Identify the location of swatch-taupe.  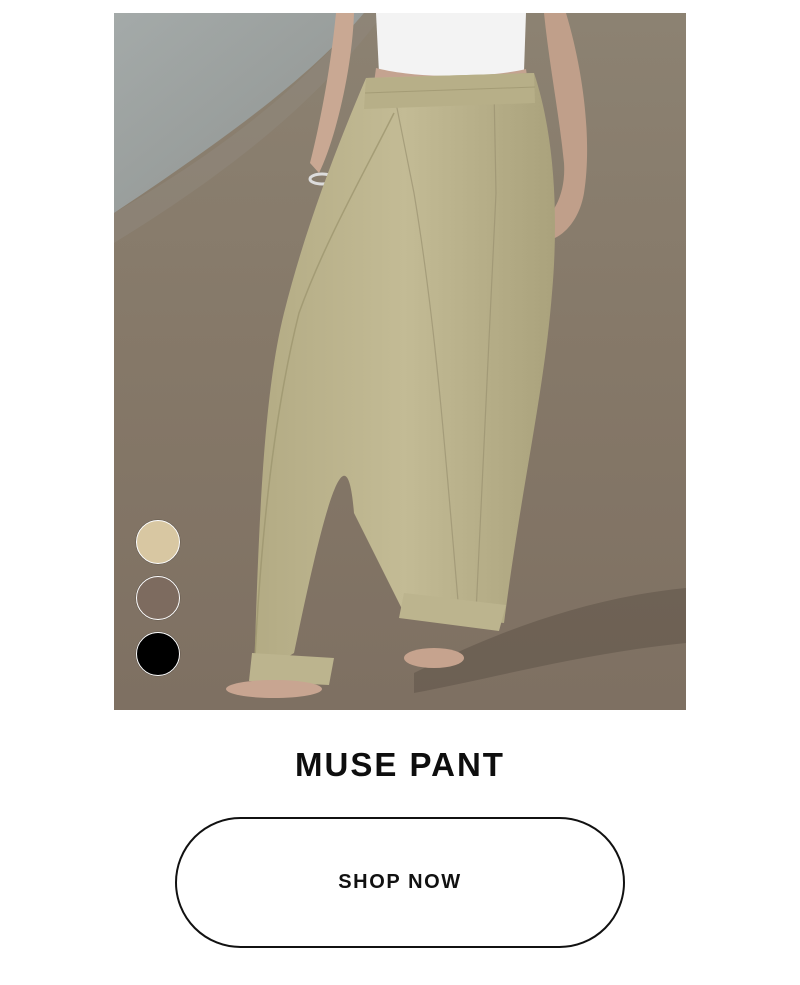
(158, 598).